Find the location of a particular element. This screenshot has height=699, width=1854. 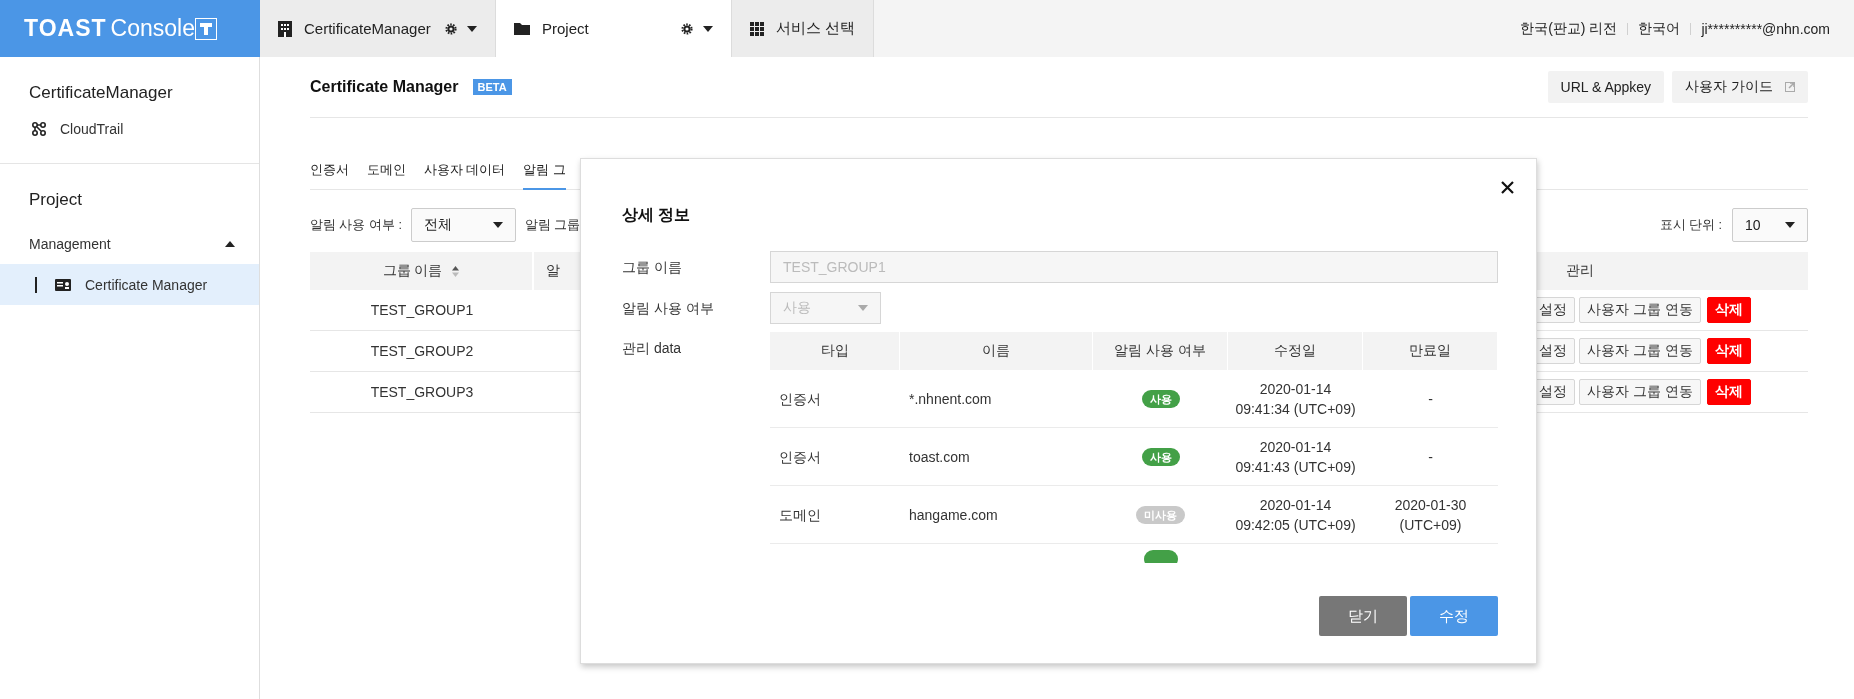

sidebar-heading: Project is located at coordinates (55, 200).